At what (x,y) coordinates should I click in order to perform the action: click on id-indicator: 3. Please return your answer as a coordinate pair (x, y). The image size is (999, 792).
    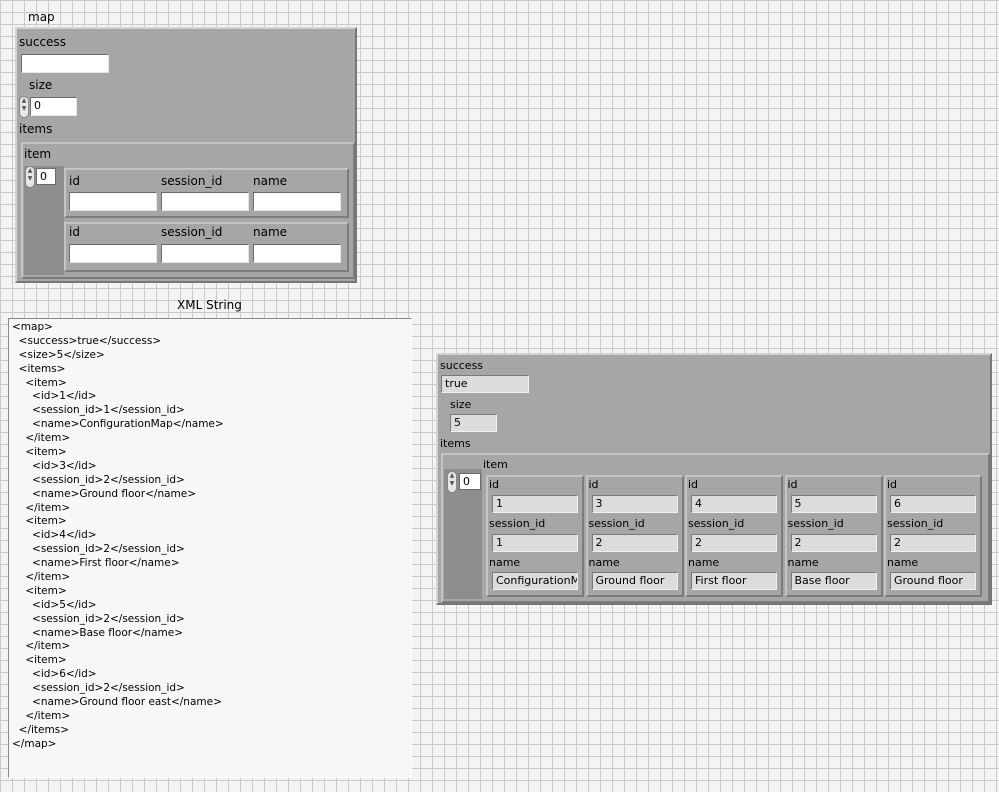
    Looking at the image, I should click on (634, 504).